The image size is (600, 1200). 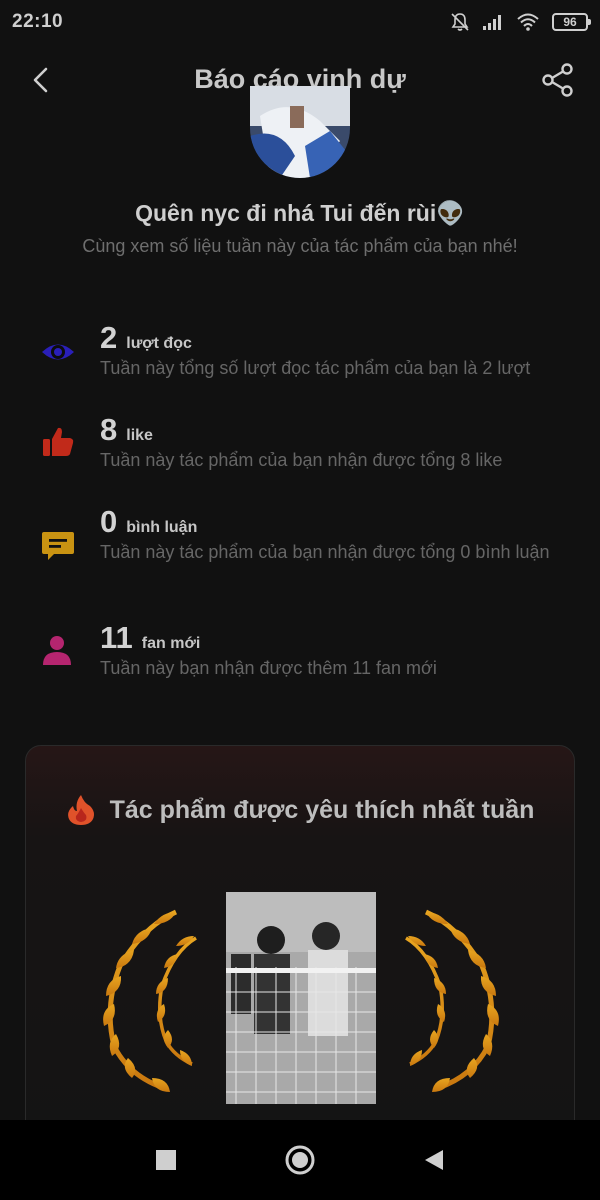 What do you see at coordinates (528, 22) in the screenshot?
I see `wifi-icon` at bounding box center [528, 22].